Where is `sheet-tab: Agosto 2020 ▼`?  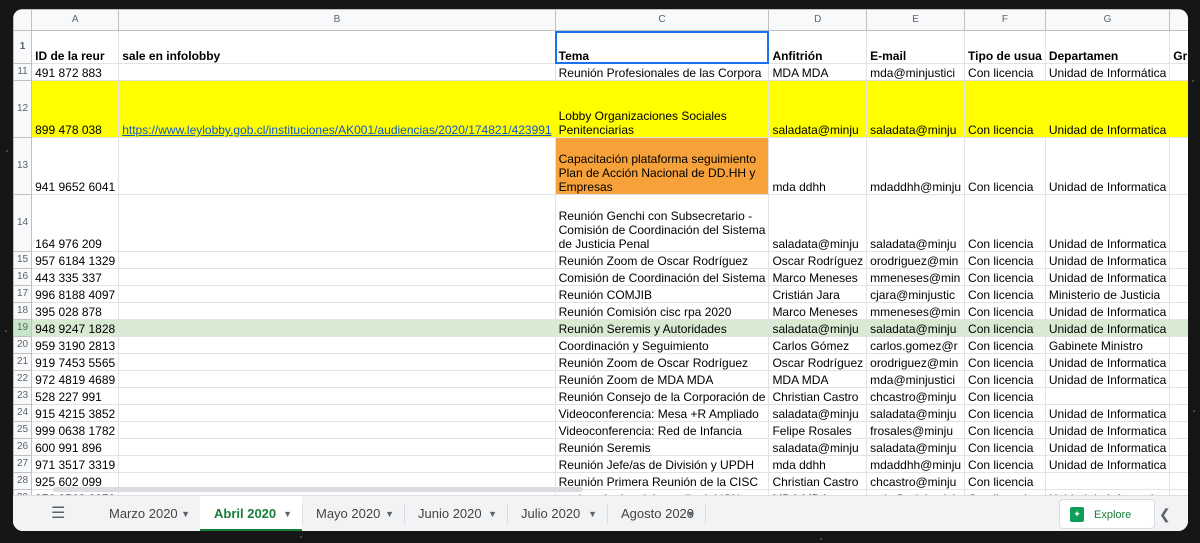 sheet-tab: Agosto 2020 ▼ is located at coordinates (656, 513).